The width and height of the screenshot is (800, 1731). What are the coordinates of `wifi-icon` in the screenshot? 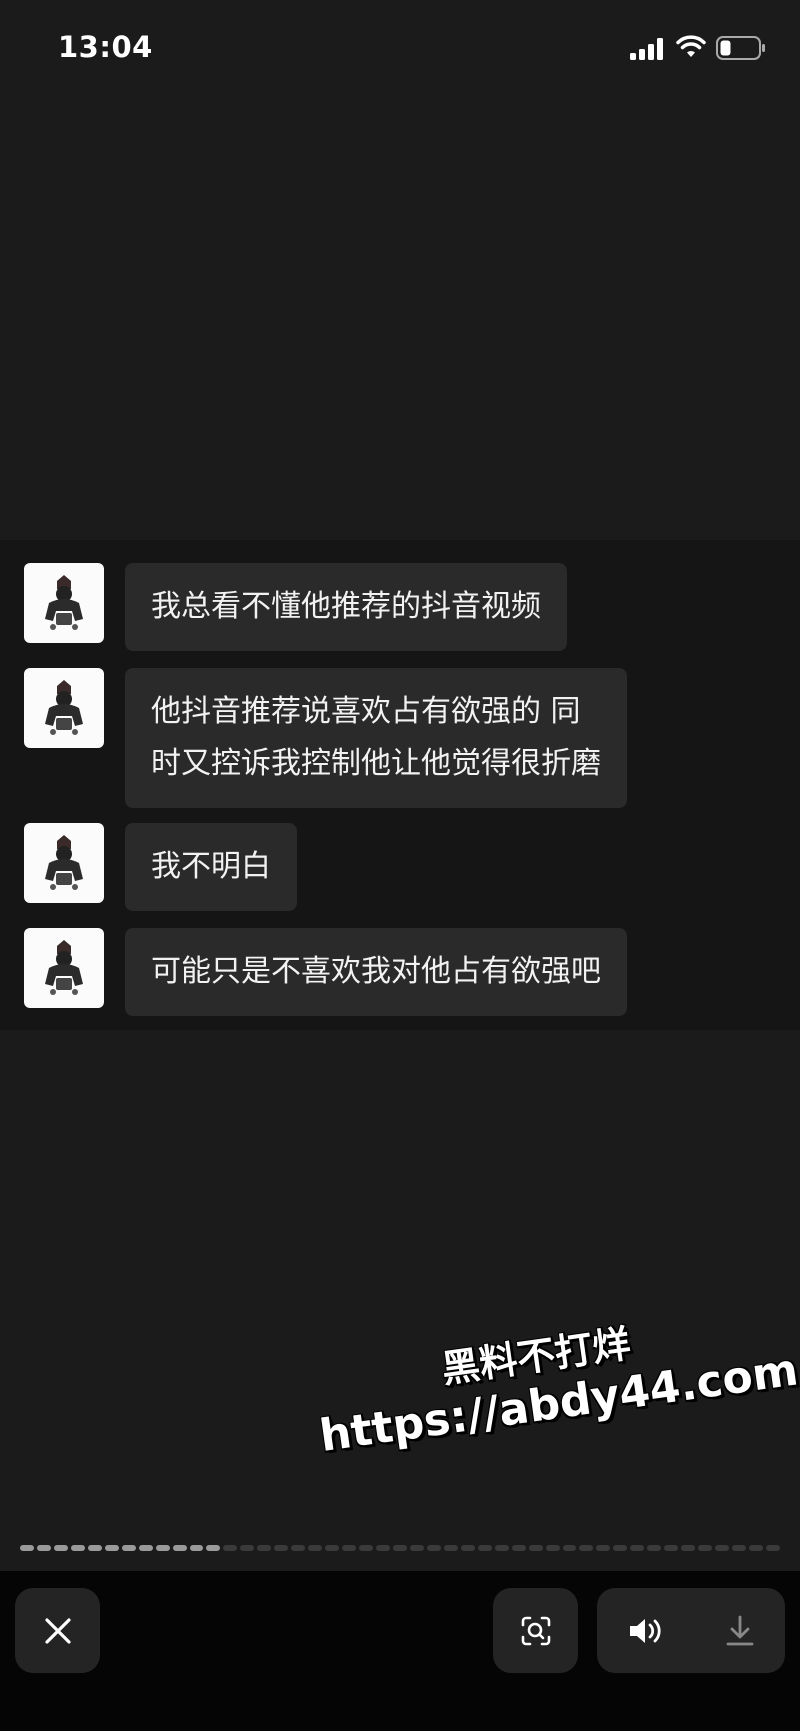 It's located at (691, 46).